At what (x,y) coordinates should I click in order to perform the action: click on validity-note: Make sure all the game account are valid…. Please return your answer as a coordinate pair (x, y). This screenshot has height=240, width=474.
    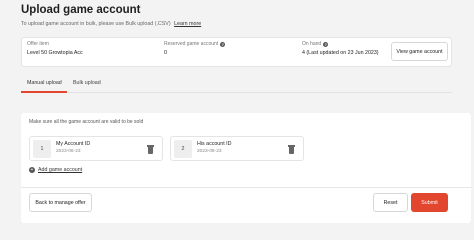
    Looking at the image, I should click on (86, 122).